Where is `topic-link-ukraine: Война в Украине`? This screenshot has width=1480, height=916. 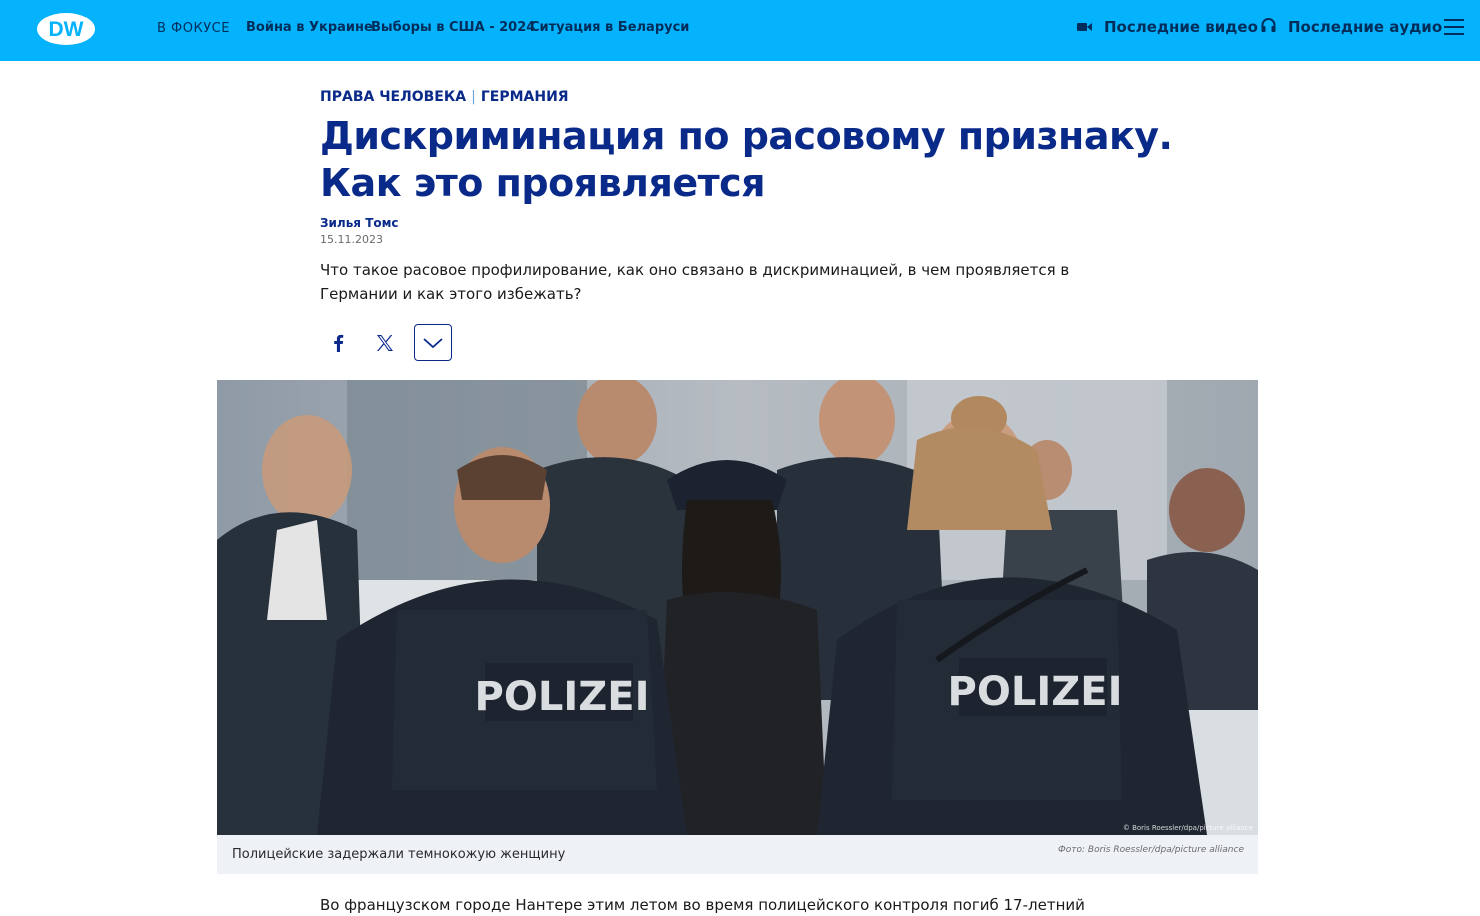
topic-link-ukraine: Война в Украине is located at coordinates (309, 27).